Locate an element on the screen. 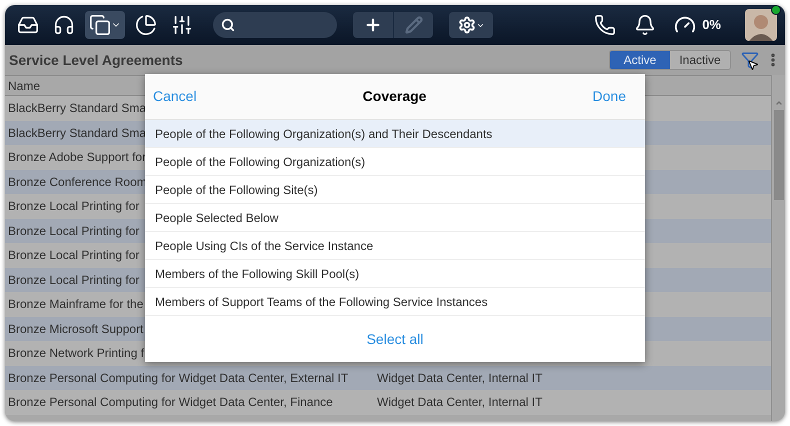 The width and height of the screenshot is (790, 426). scroll-thumb is located at coordinates (779, 155).